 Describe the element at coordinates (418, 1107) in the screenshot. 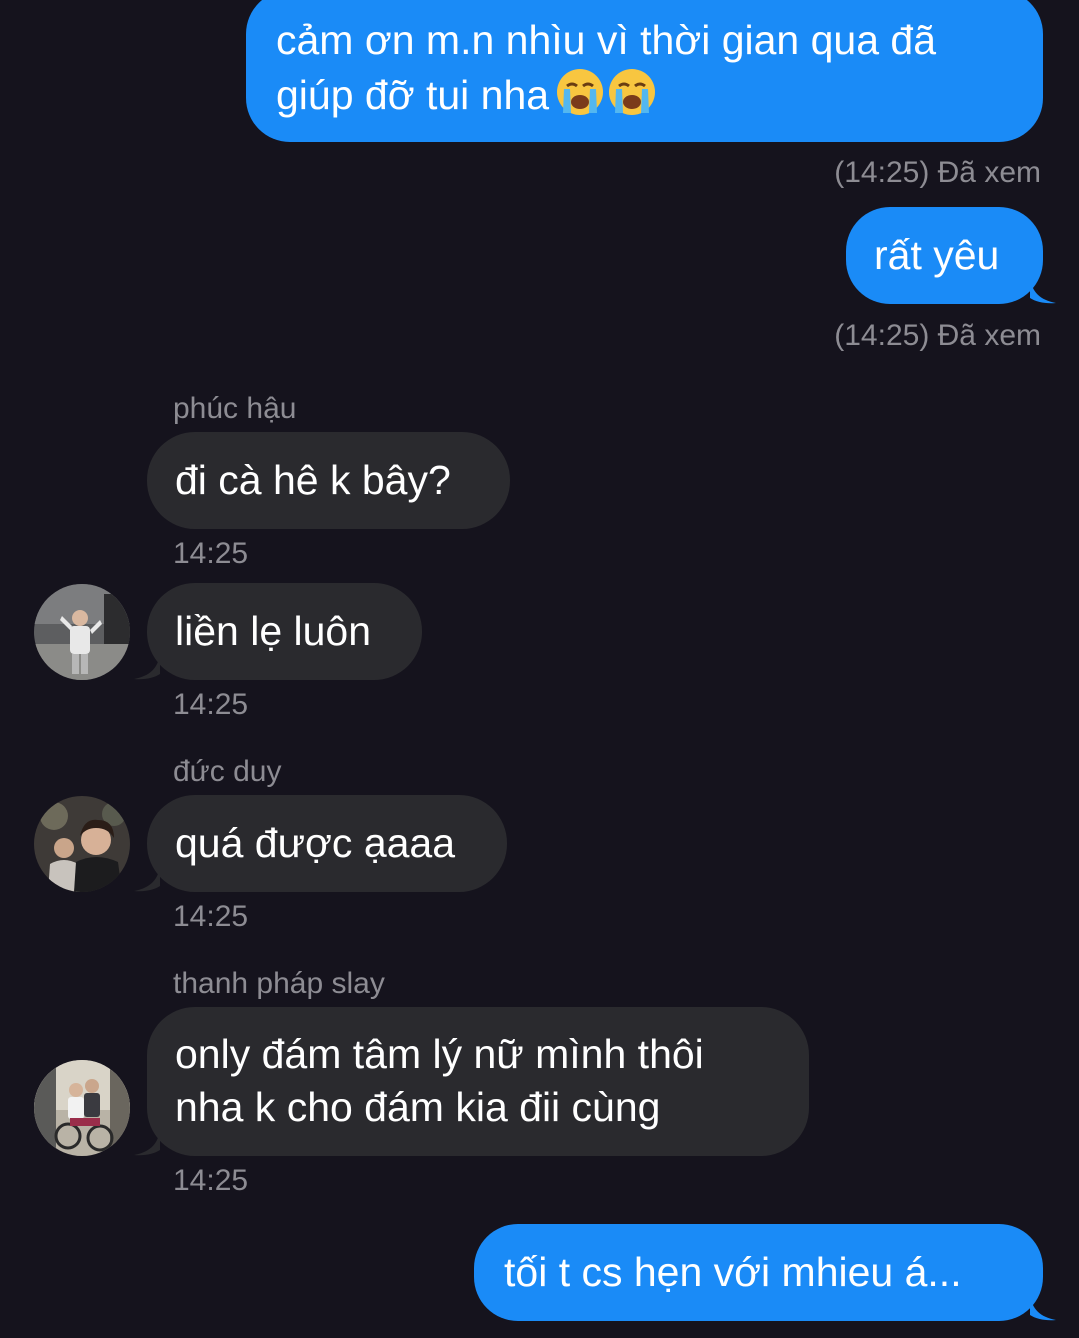

I see `message-text-line: nha k cho đám kia đii cùng` at that location.